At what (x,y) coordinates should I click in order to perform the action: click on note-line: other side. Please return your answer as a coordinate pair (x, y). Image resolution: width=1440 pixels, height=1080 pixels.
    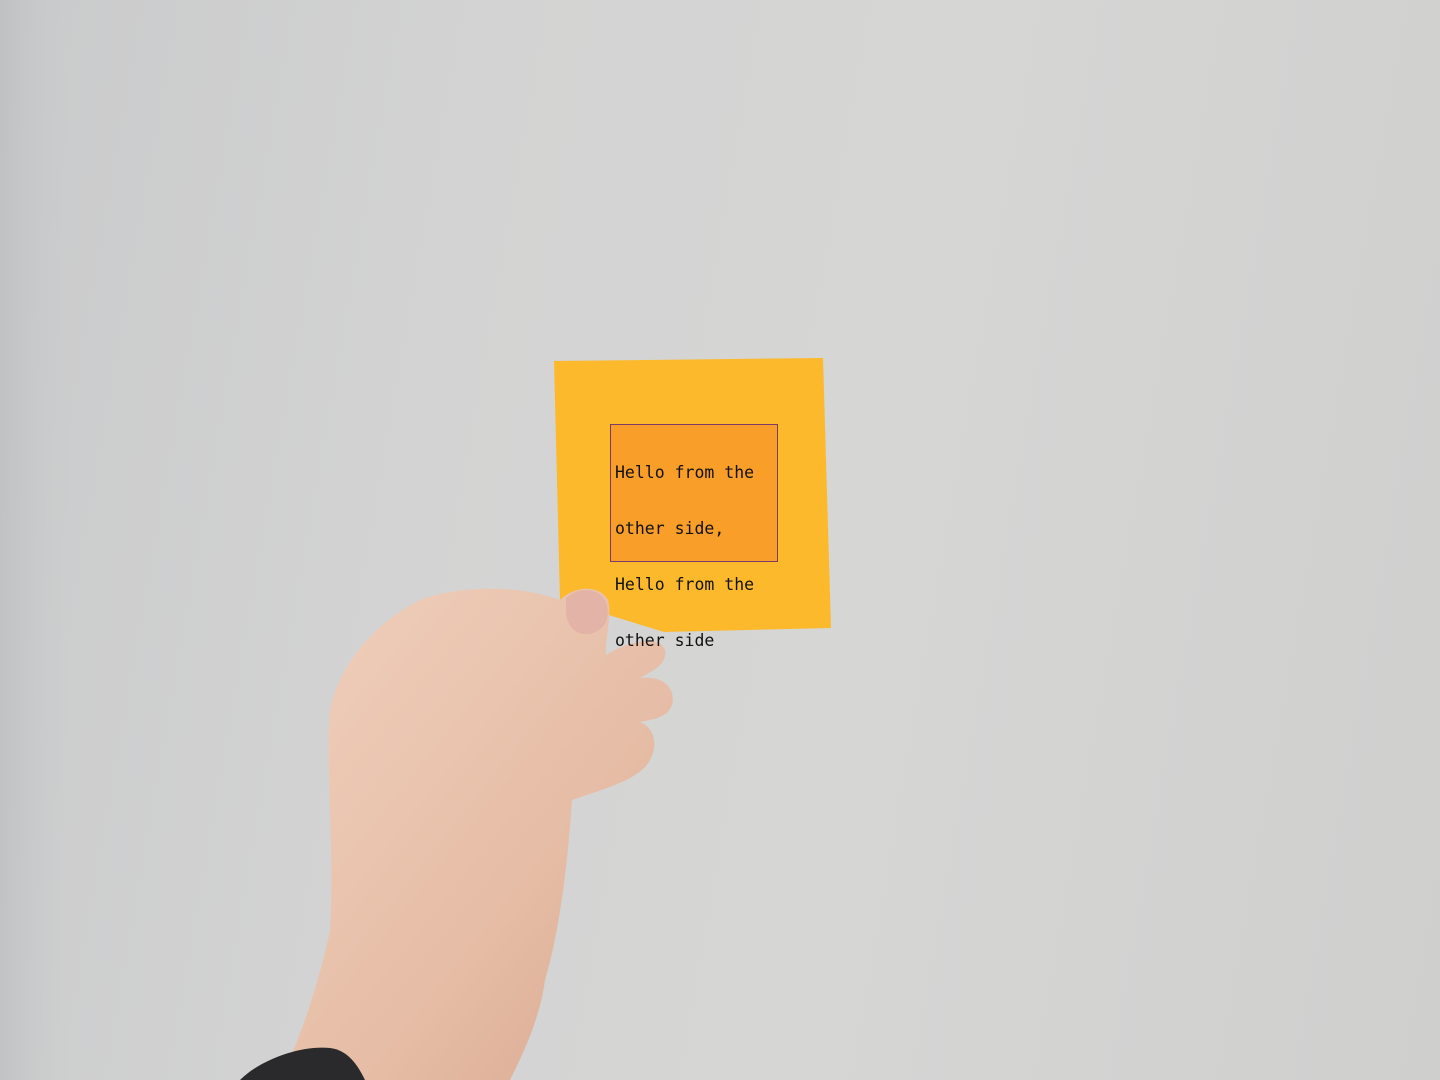
    Looking at the image, I should click on (665, 640).